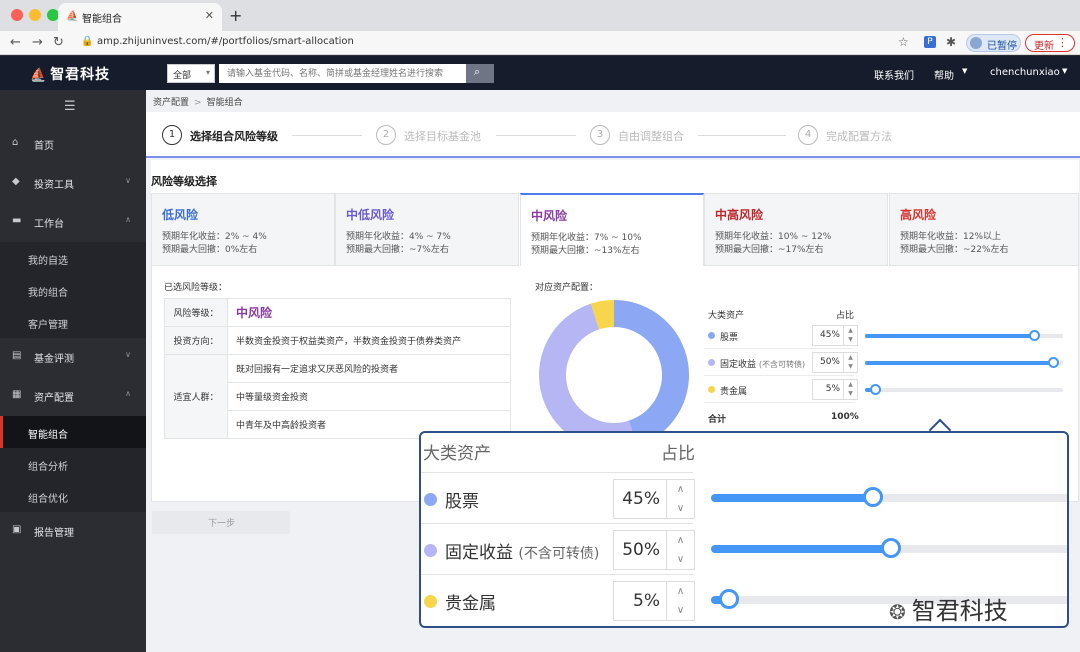 This screenshot has height=652, width=1080. Describe the element at coordinates (894, 74) in the screenshot. I see `contact-us-link: 联系我们` at that location.